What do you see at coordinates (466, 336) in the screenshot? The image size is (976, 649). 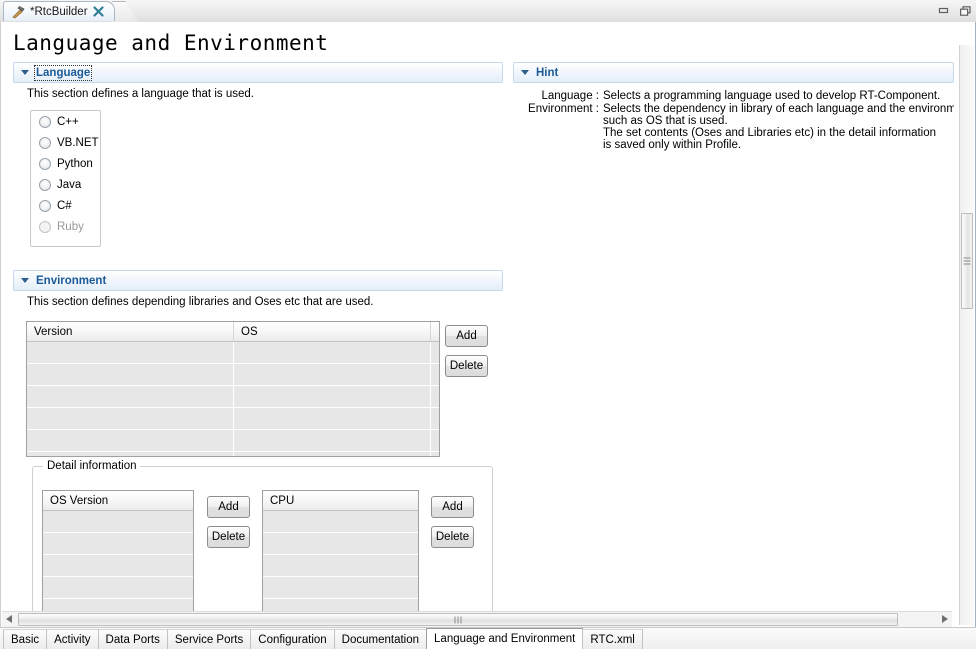 I see `environment-add-button: Add` at bounding box center [466, 336].